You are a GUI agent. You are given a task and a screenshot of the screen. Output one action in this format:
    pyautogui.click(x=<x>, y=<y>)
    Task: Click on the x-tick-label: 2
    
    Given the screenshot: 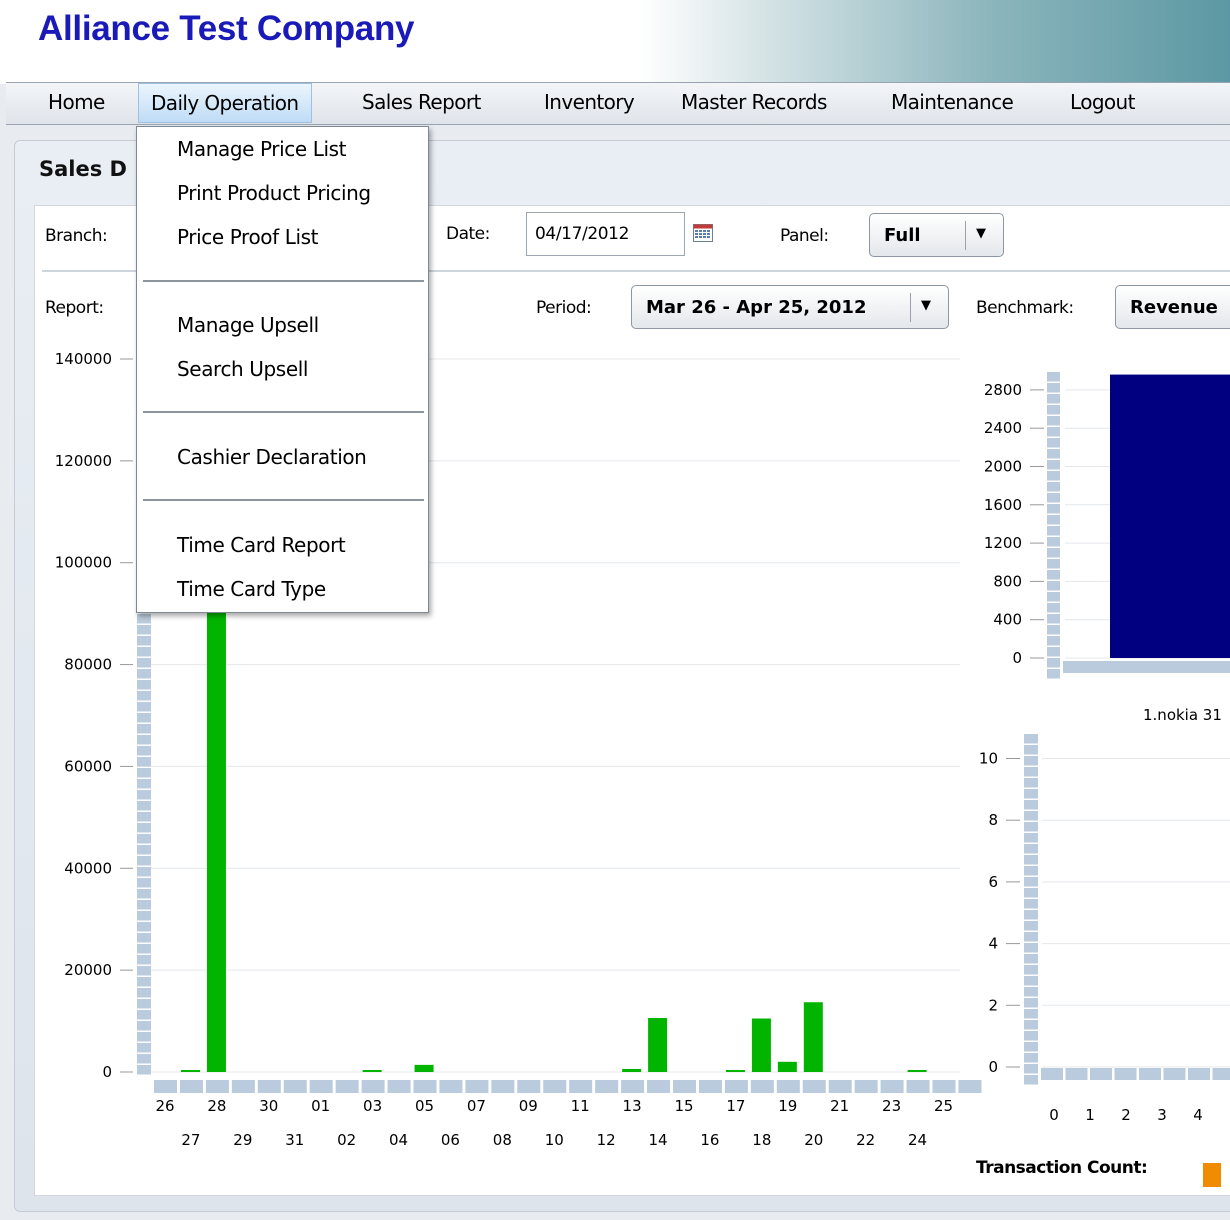 What is the action you would take?
    pyautogui.click(x=1126, y=1115)
    